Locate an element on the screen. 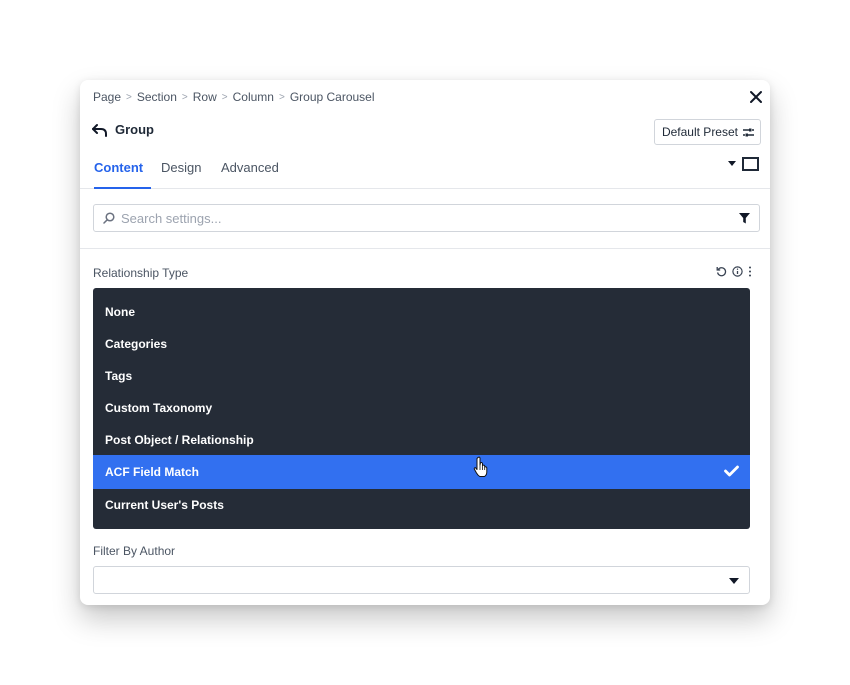 The height and width of the screenshot is (685, 850). filter-icon is located at coordinates (744, 218).